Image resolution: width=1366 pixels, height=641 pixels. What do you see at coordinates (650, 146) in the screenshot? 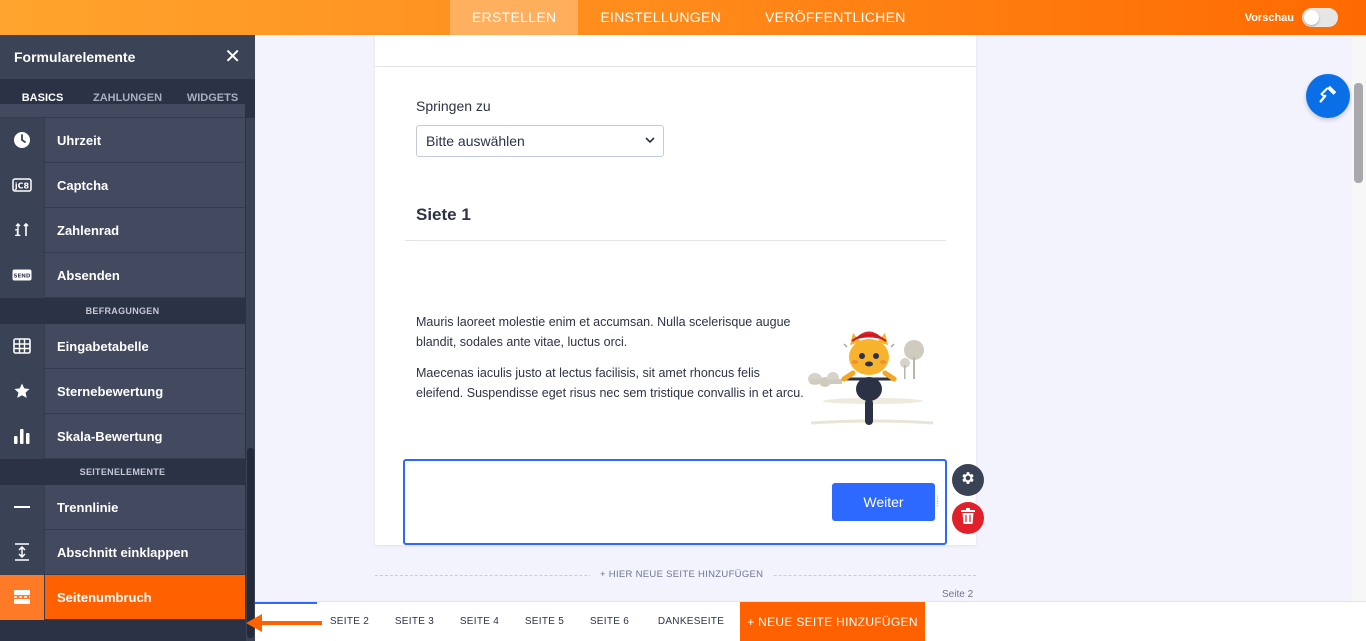
I see `chevron-down-icon` at bounding box center [650, 146].